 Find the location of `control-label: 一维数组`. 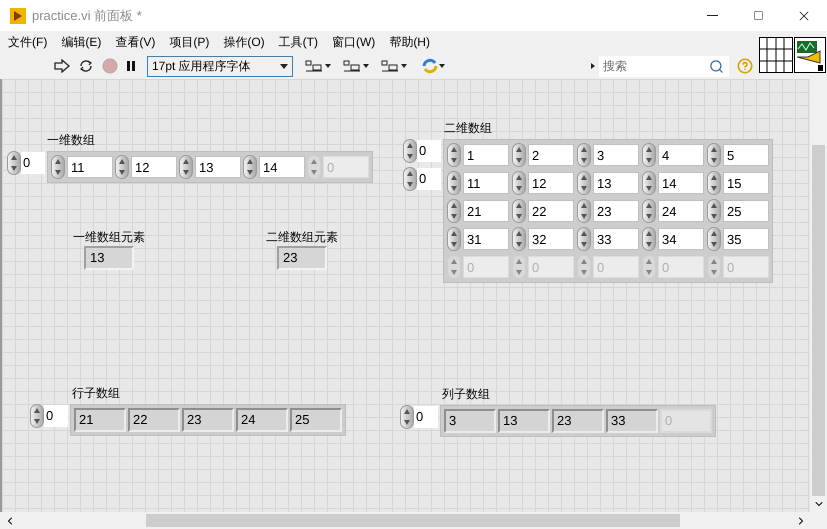

control-label: 一维数组 is located at coordinates (71, 140).